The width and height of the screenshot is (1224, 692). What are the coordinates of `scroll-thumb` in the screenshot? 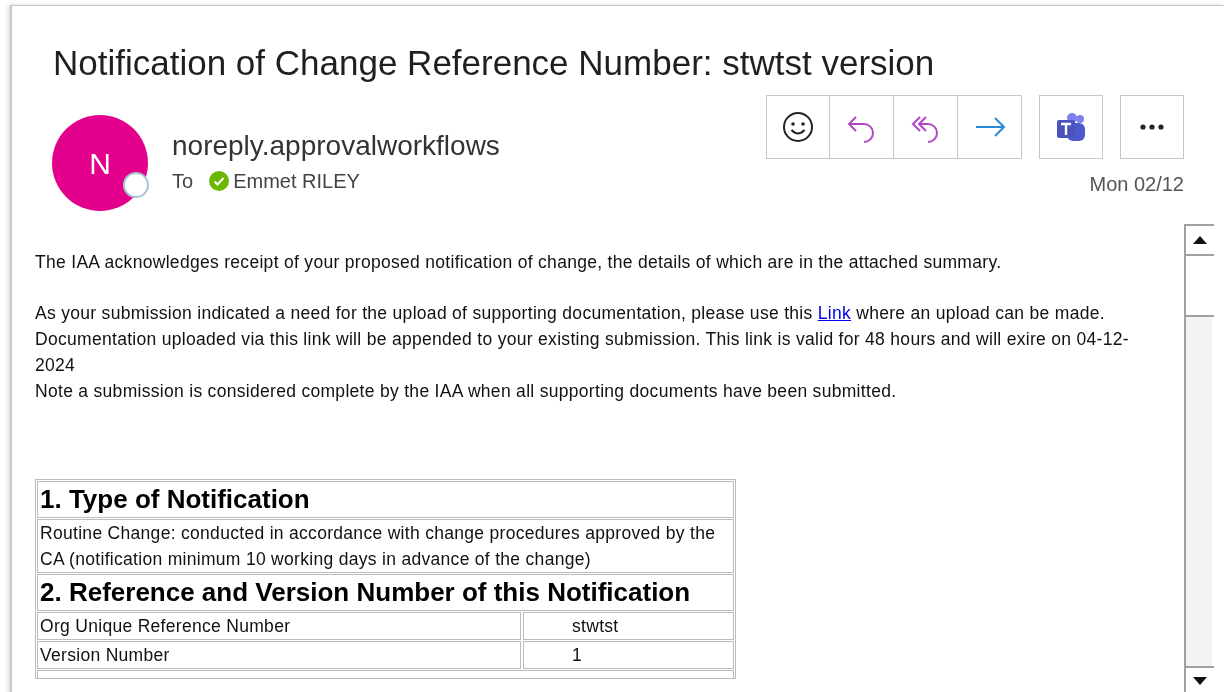 It's located at (1200, 286).